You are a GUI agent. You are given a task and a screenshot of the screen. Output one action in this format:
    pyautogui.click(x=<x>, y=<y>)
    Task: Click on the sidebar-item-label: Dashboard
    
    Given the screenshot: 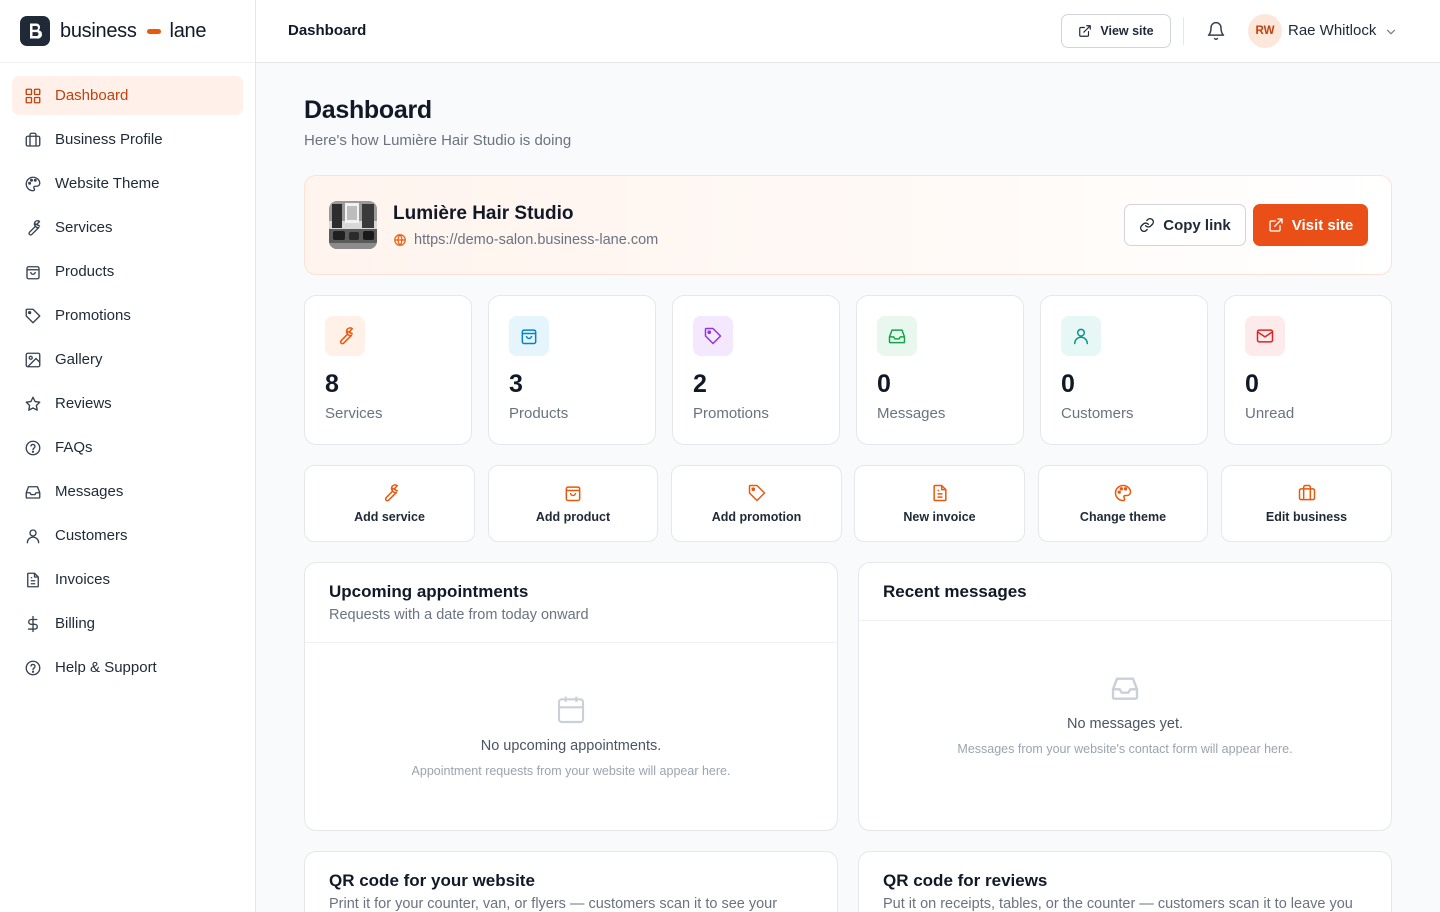 What is the action you would take?
    pyautogui.click(x=92, y=95)
    